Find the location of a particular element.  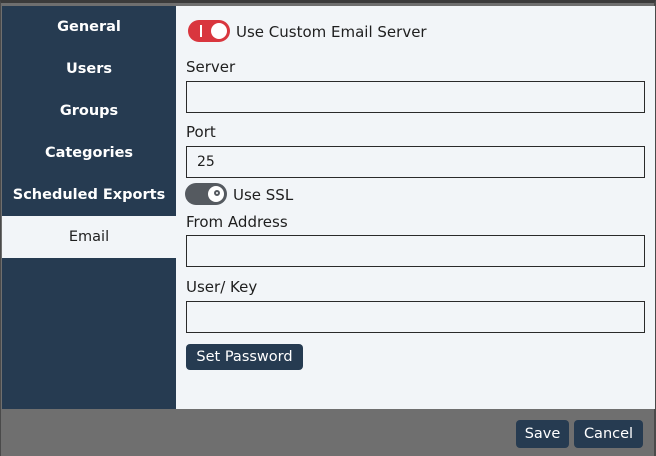

custom-email-server-label: Use Custom Email Server is located at coordinates (331, 32).